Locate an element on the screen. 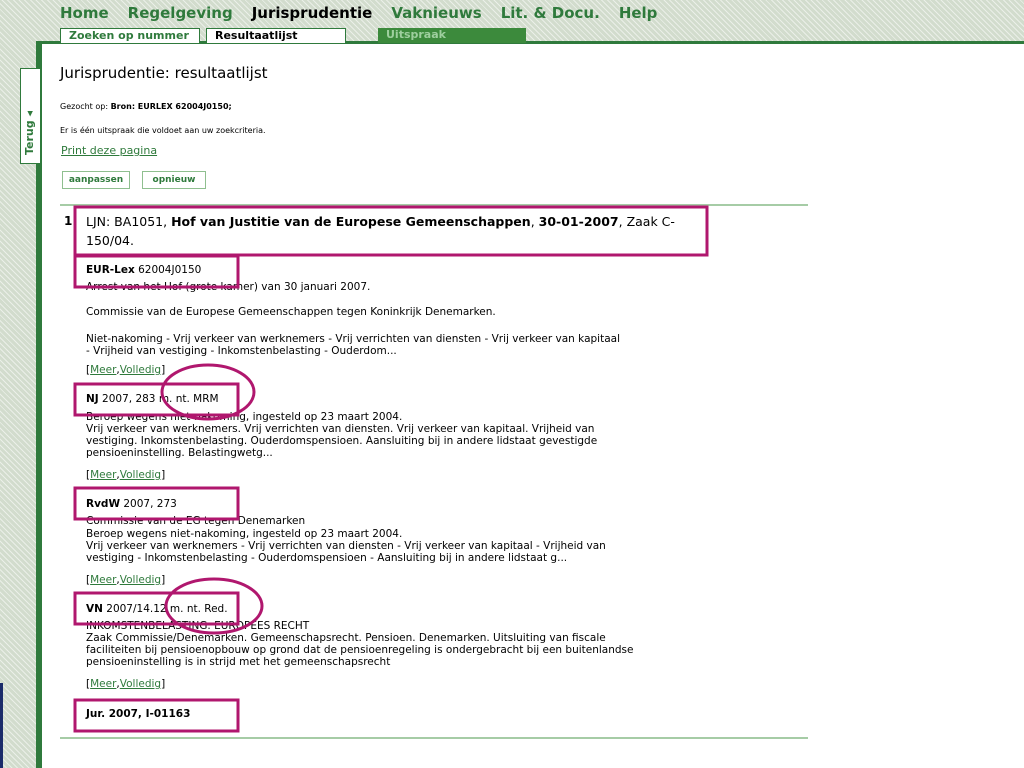  source-ref: 62004J0150 is located at coordinates (170, 270).